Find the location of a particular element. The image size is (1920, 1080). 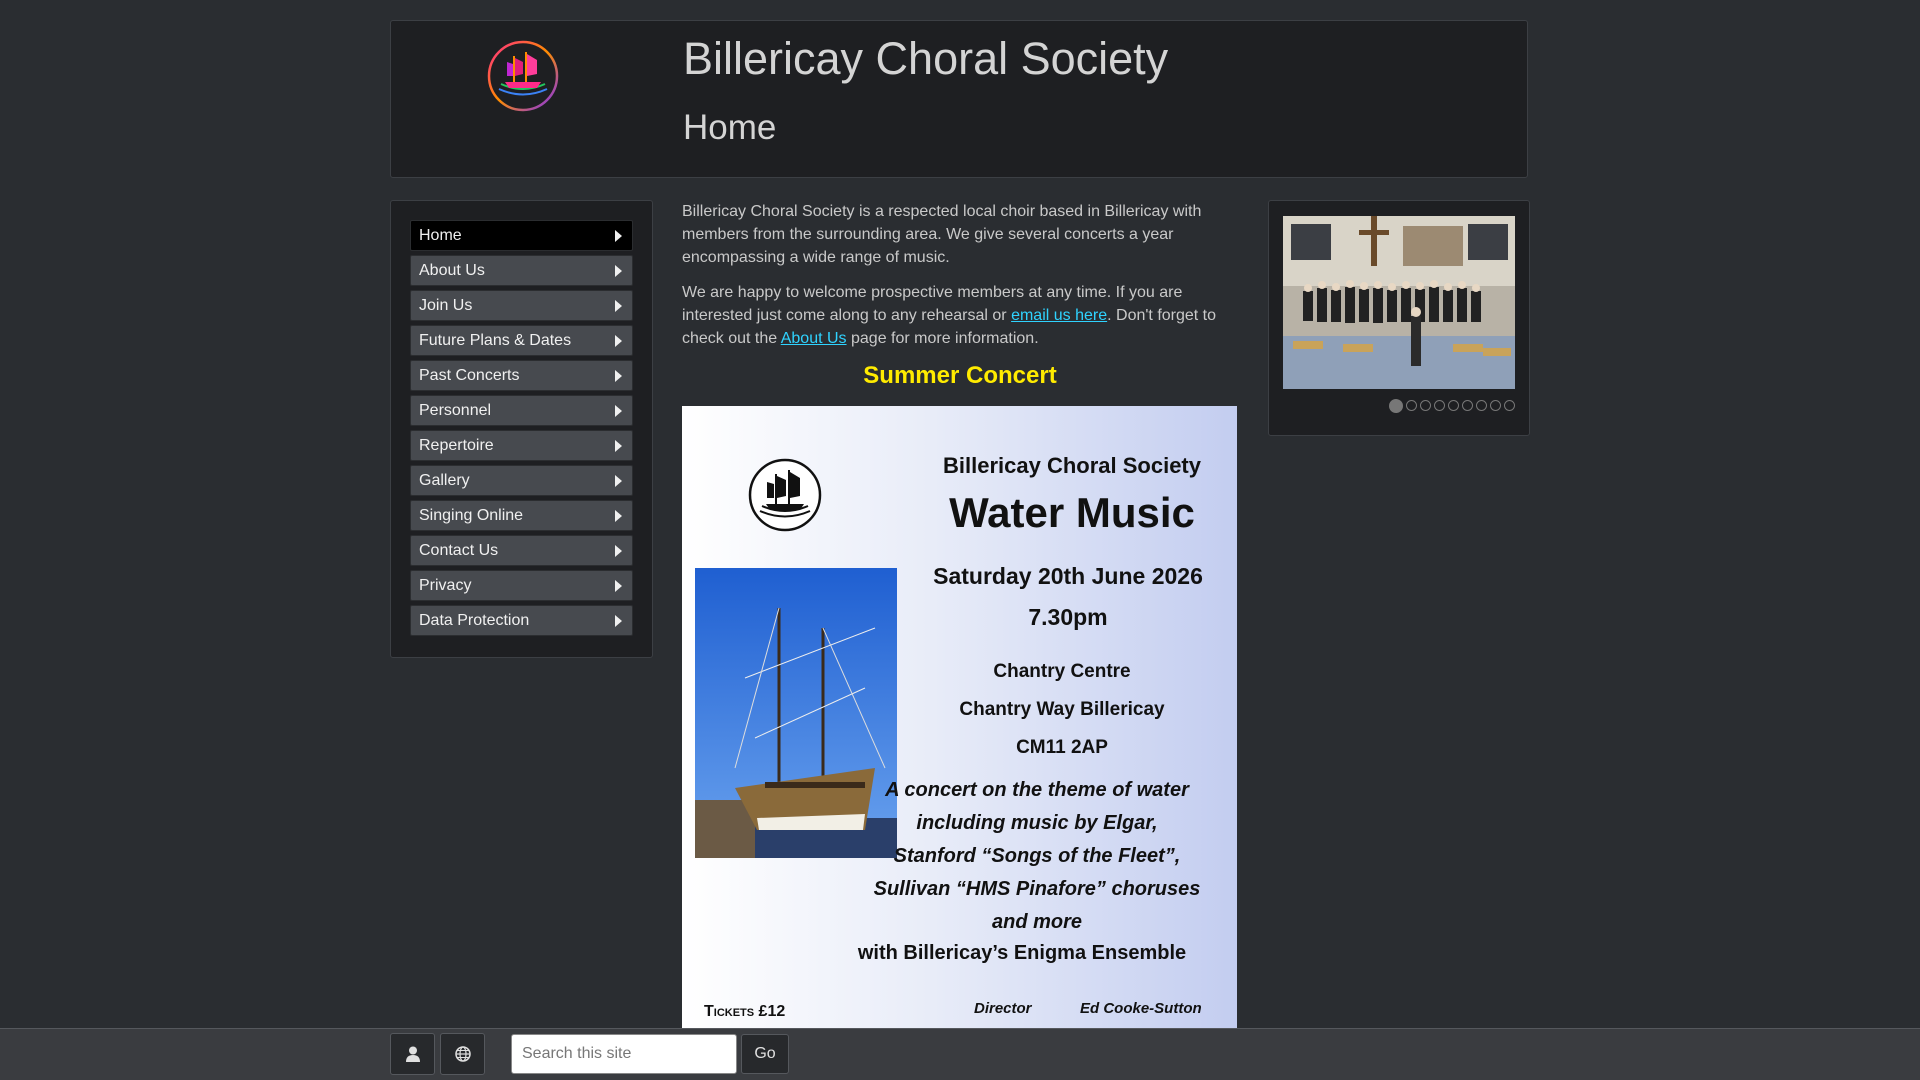

photo-slideshow is located at coordinates (1399, 318).